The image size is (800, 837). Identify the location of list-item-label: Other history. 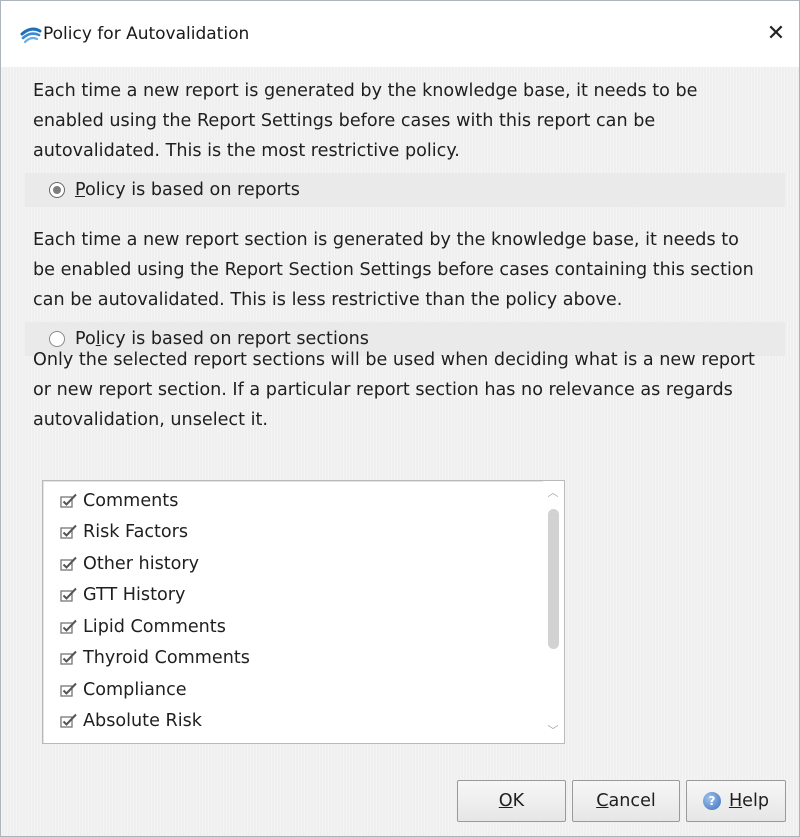
(141, 563).